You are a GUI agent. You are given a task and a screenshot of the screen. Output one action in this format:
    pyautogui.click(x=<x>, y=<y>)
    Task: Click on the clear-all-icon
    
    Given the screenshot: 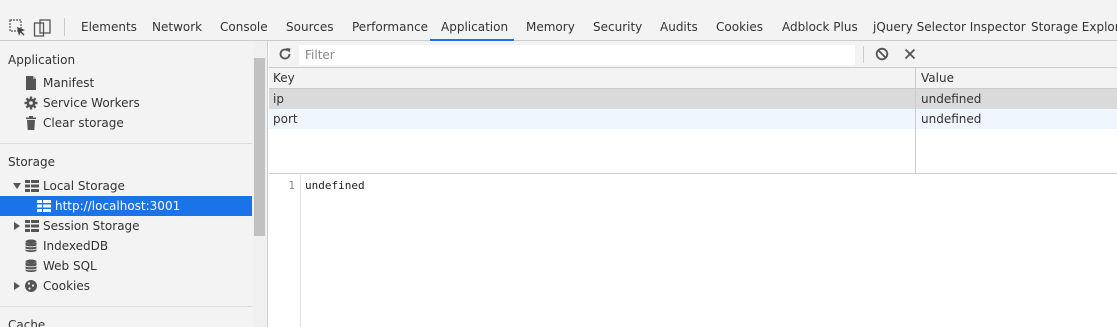 What is the action you would take?
    pyautogui.click(x=882, y=54)
    